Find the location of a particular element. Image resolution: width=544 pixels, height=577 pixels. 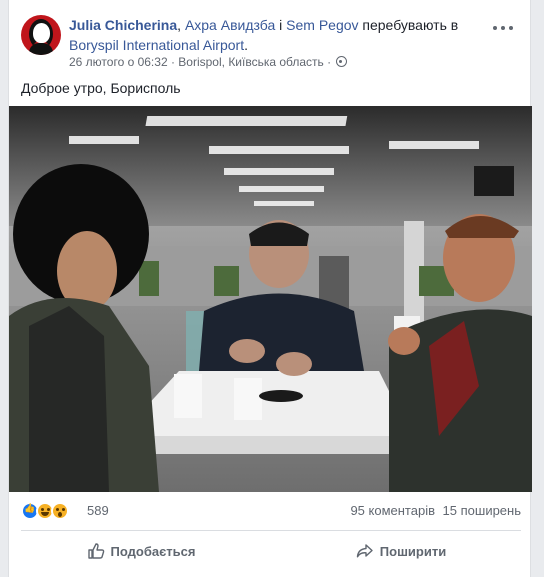

more-options-icon is located at coordinates (503, 28).